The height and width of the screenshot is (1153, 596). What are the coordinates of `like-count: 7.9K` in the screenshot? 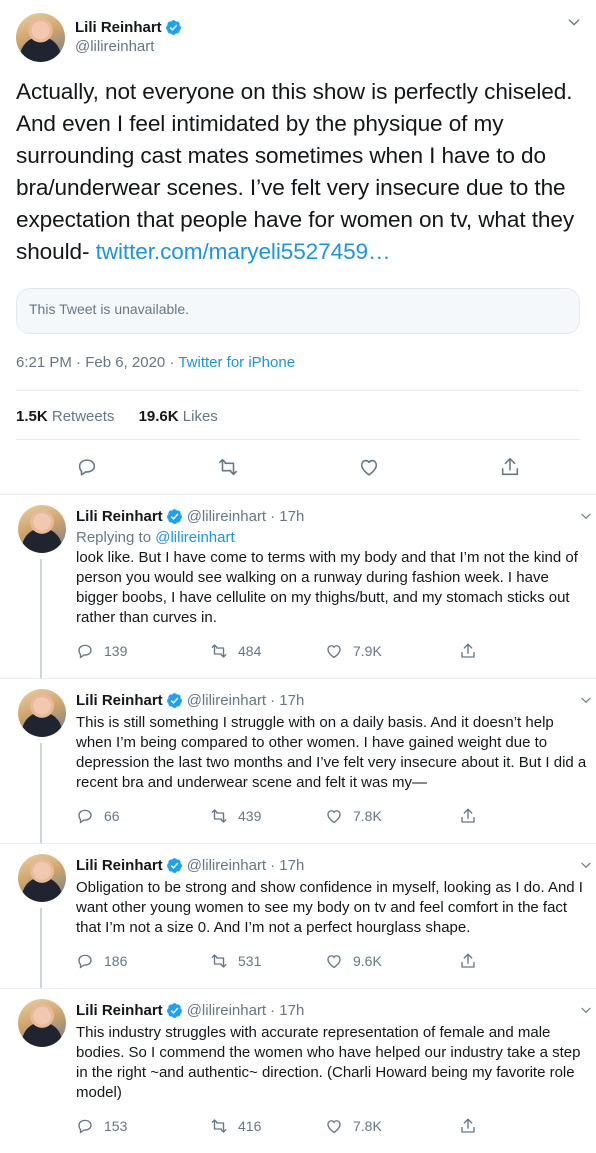 It's located at (367, 651).